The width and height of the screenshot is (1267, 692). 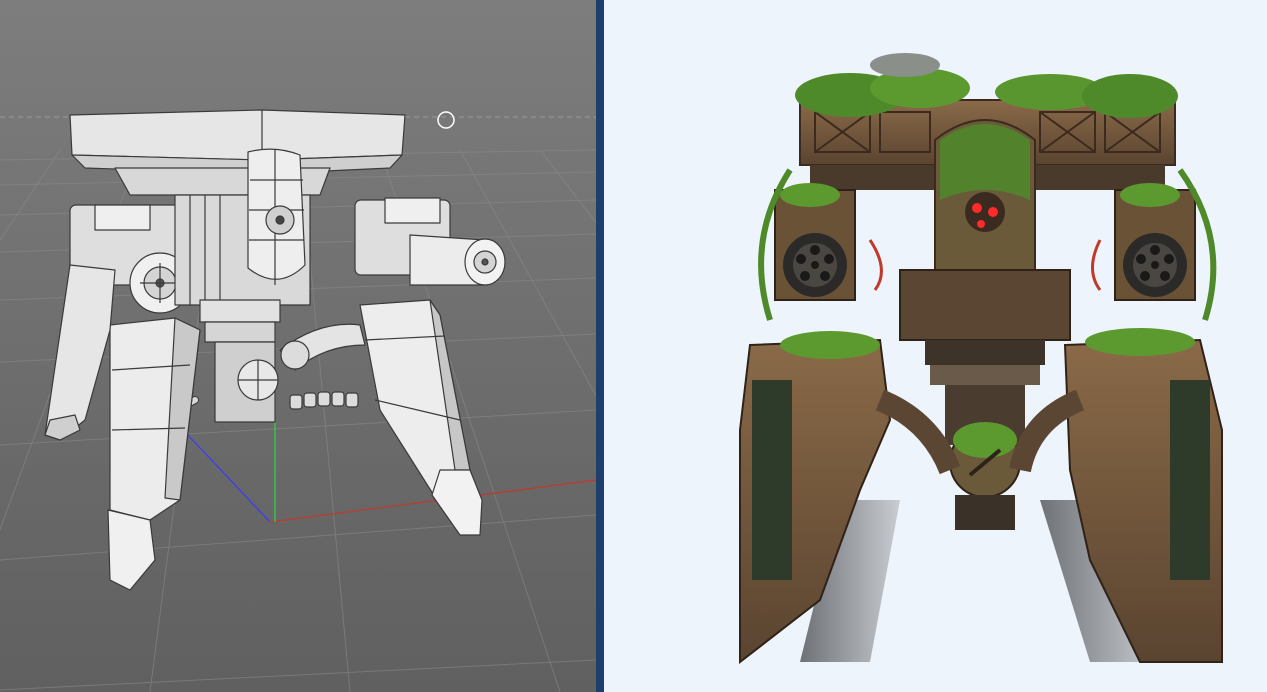 What do you see at coordinates (457, 502) in the screenshot?
I see `right-foot` at bounding box center [457, 502].